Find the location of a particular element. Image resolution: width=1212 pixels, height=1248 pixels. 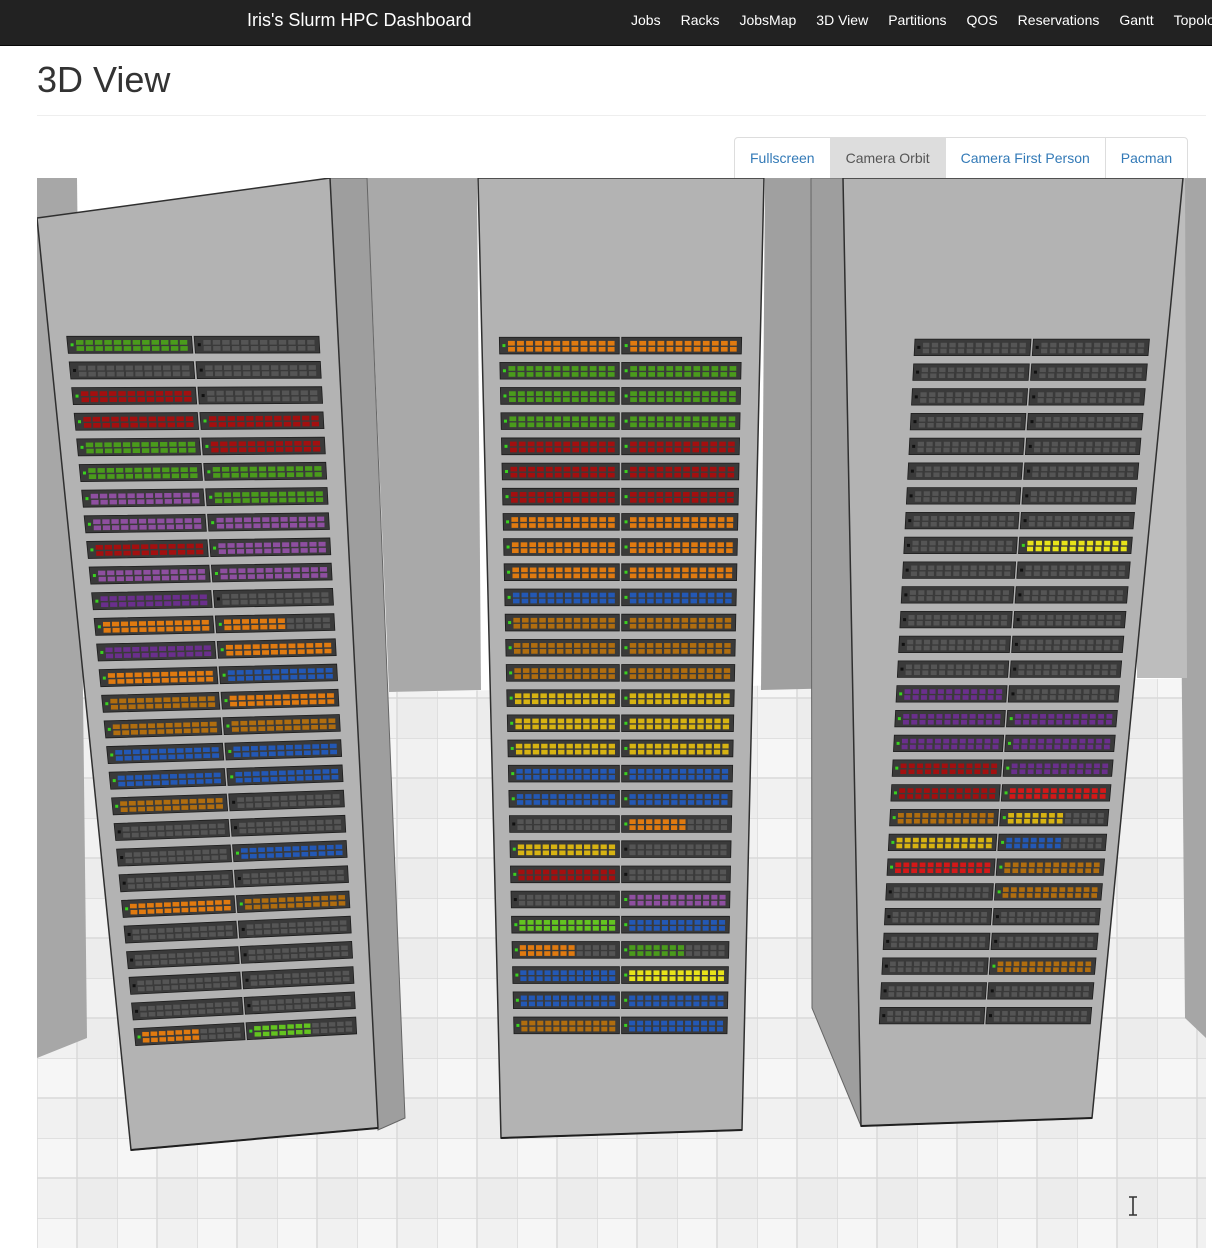

app-brand: Iris's Slurm HPC Dashboard is located at coordinates (359, 20).